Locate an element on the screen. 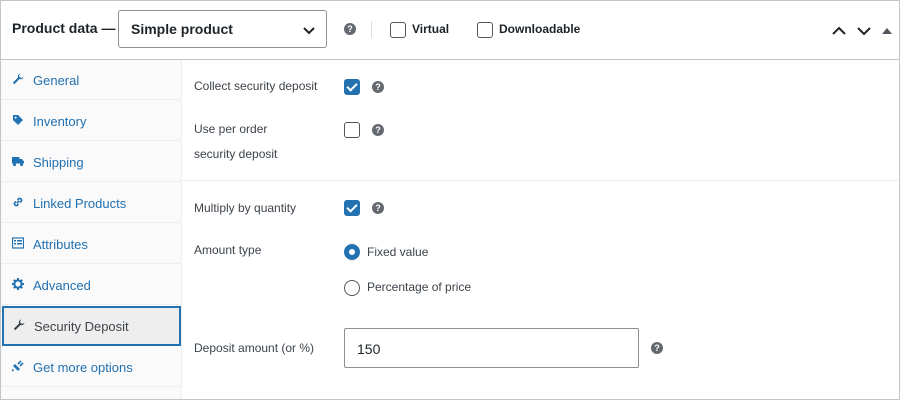  deposit-amount-value: 150 is located at coordinates (369, 349).